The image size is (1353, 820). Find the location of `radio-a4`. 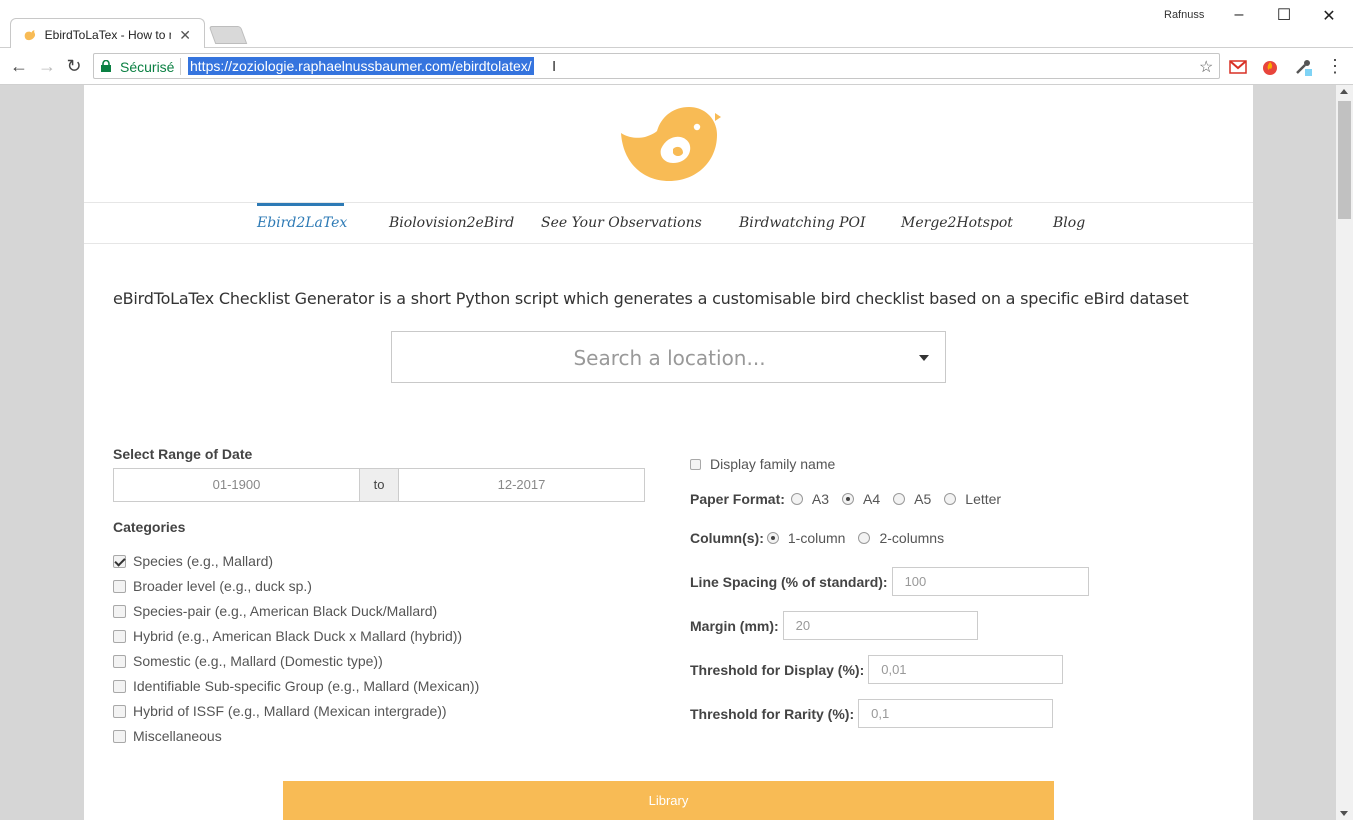

radio-a4 is located at coordinates (848, 499).